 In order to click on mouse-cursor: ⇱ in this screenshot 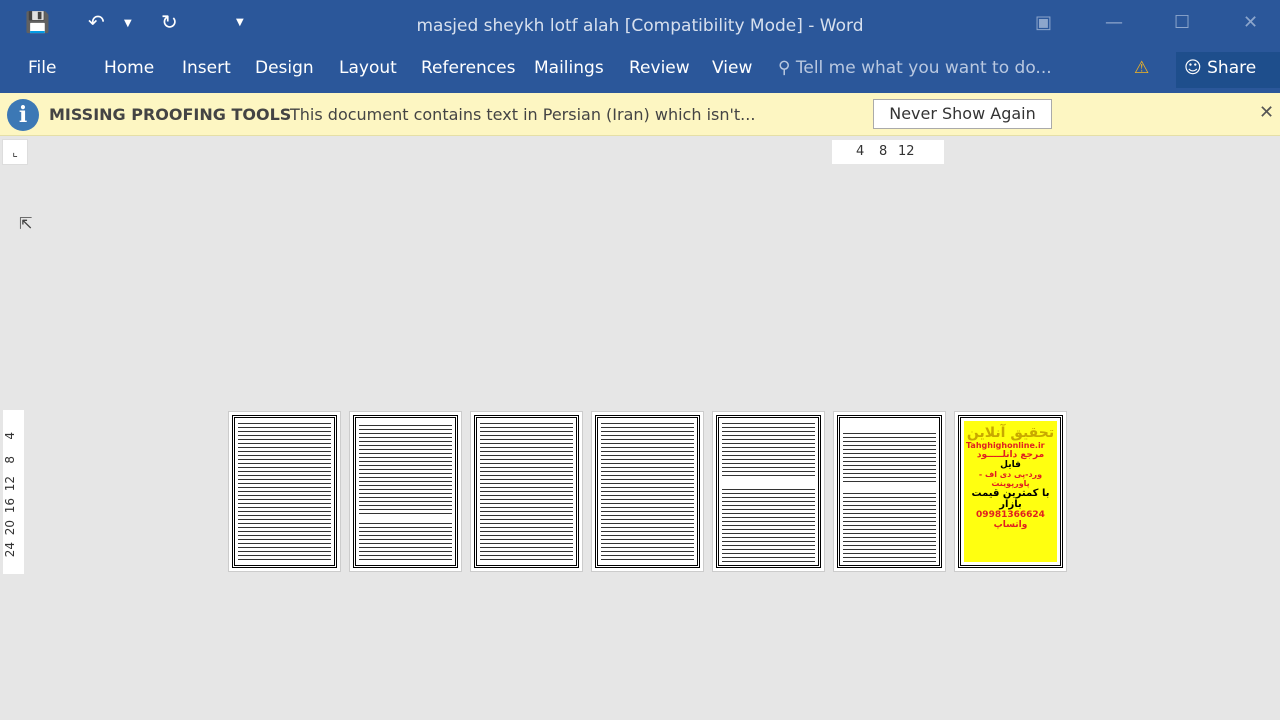, I will do `click(26, 223)`.